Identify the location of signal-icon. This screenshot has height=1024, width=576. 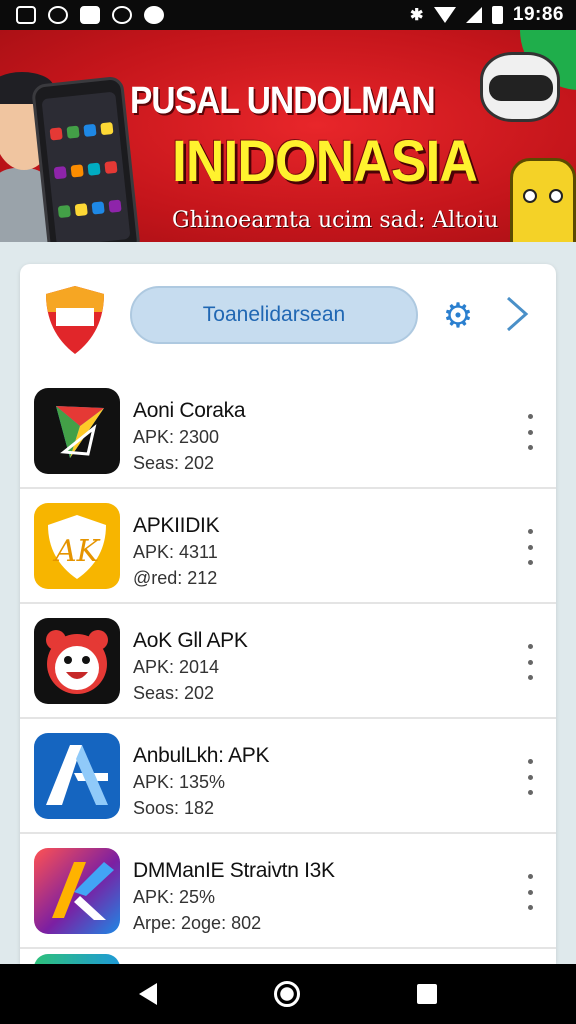
(473, 15).